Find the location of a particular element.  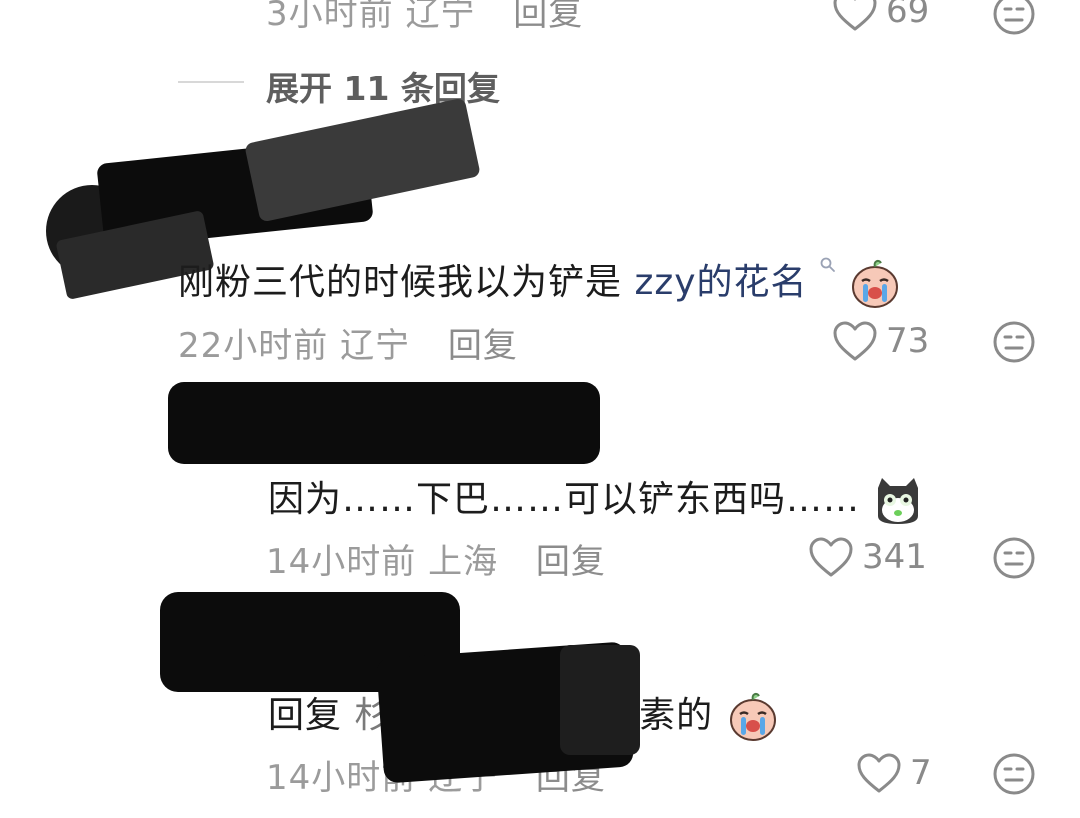

comment-meta-top: 3小时前 辽宁 回复 is located at coordinates (424, 17).